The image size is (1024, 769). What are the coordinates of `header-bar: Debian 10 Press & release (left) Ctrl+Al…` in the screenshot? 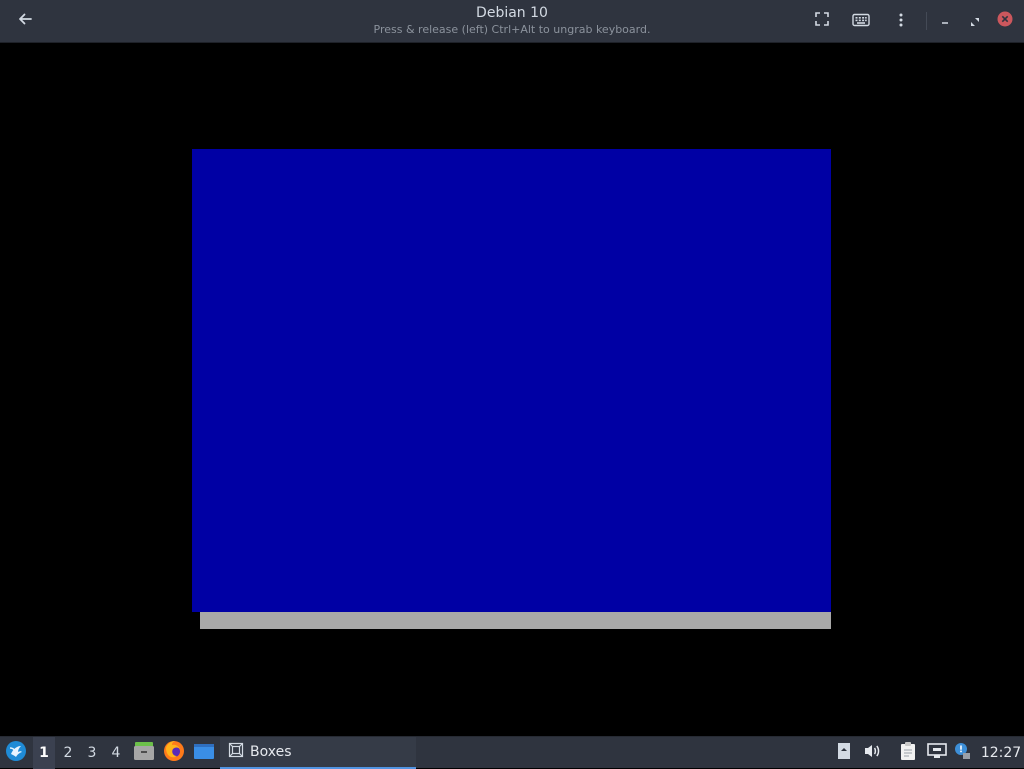 It's located at (512, 21).